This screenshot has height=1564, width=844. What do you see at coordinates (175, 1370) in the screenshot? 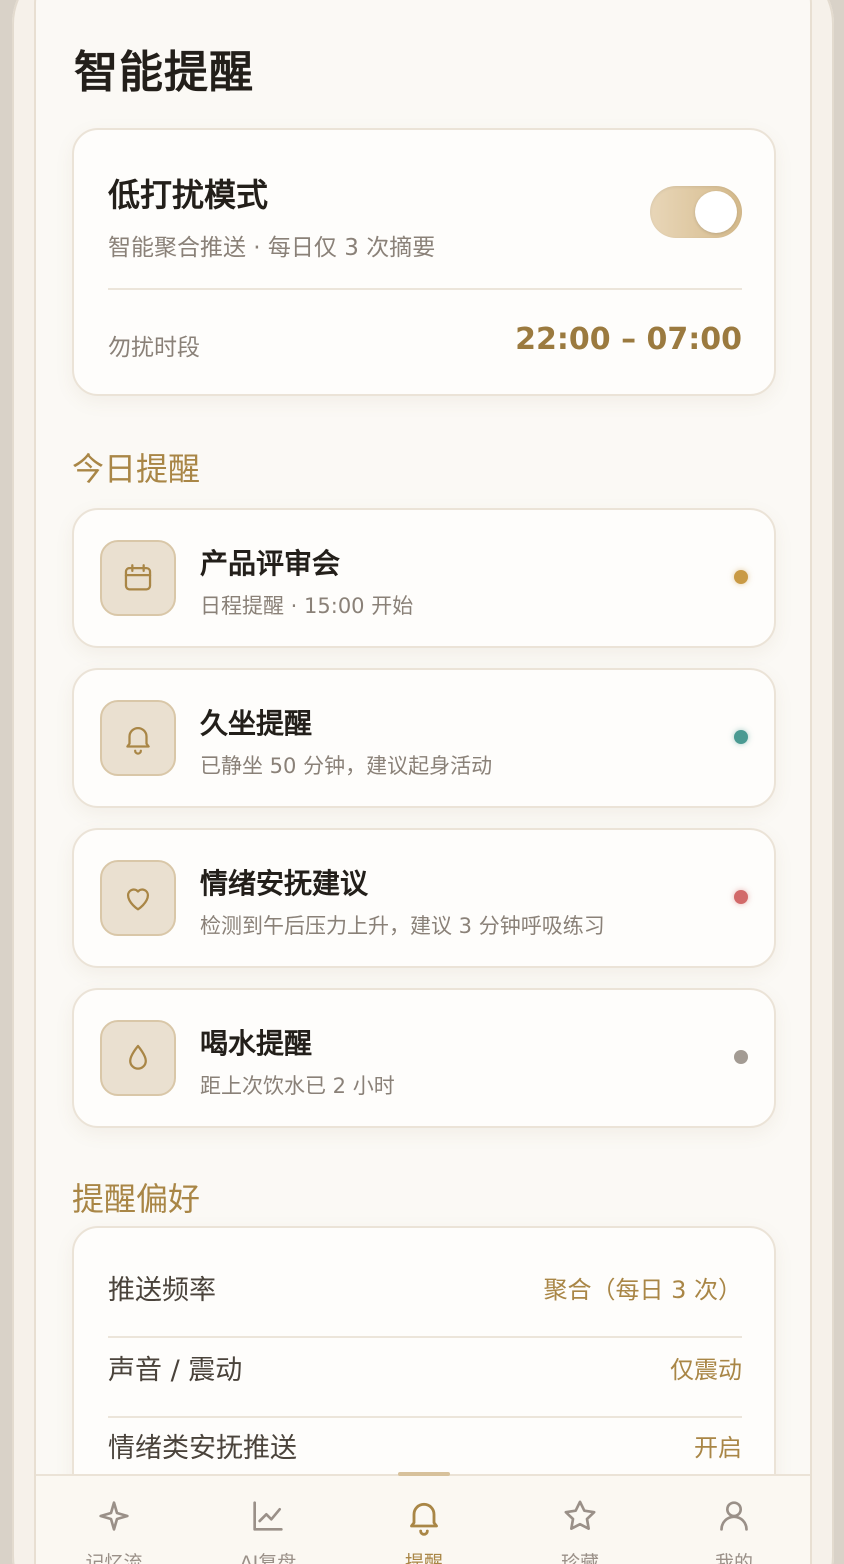
I see `pref-label: 声音 / 震动` at bounding box center [175, 1370].